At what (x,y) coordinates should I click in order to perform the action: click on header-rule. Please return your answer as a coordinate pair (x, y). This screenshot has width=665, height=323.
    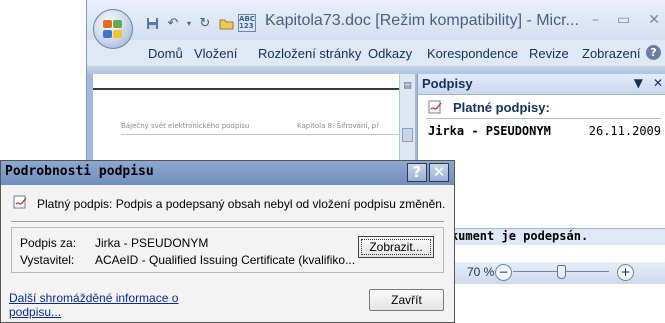
    Looking at the image, I should click on (260, 134).